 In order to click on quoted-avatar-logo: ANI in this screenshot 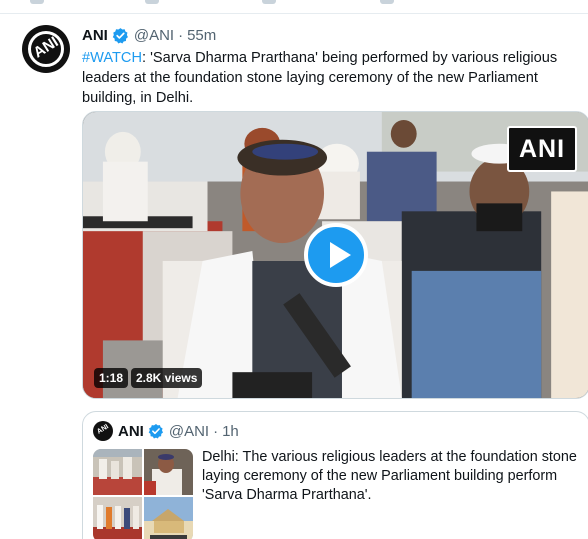, I will do `click(103, 429)`.